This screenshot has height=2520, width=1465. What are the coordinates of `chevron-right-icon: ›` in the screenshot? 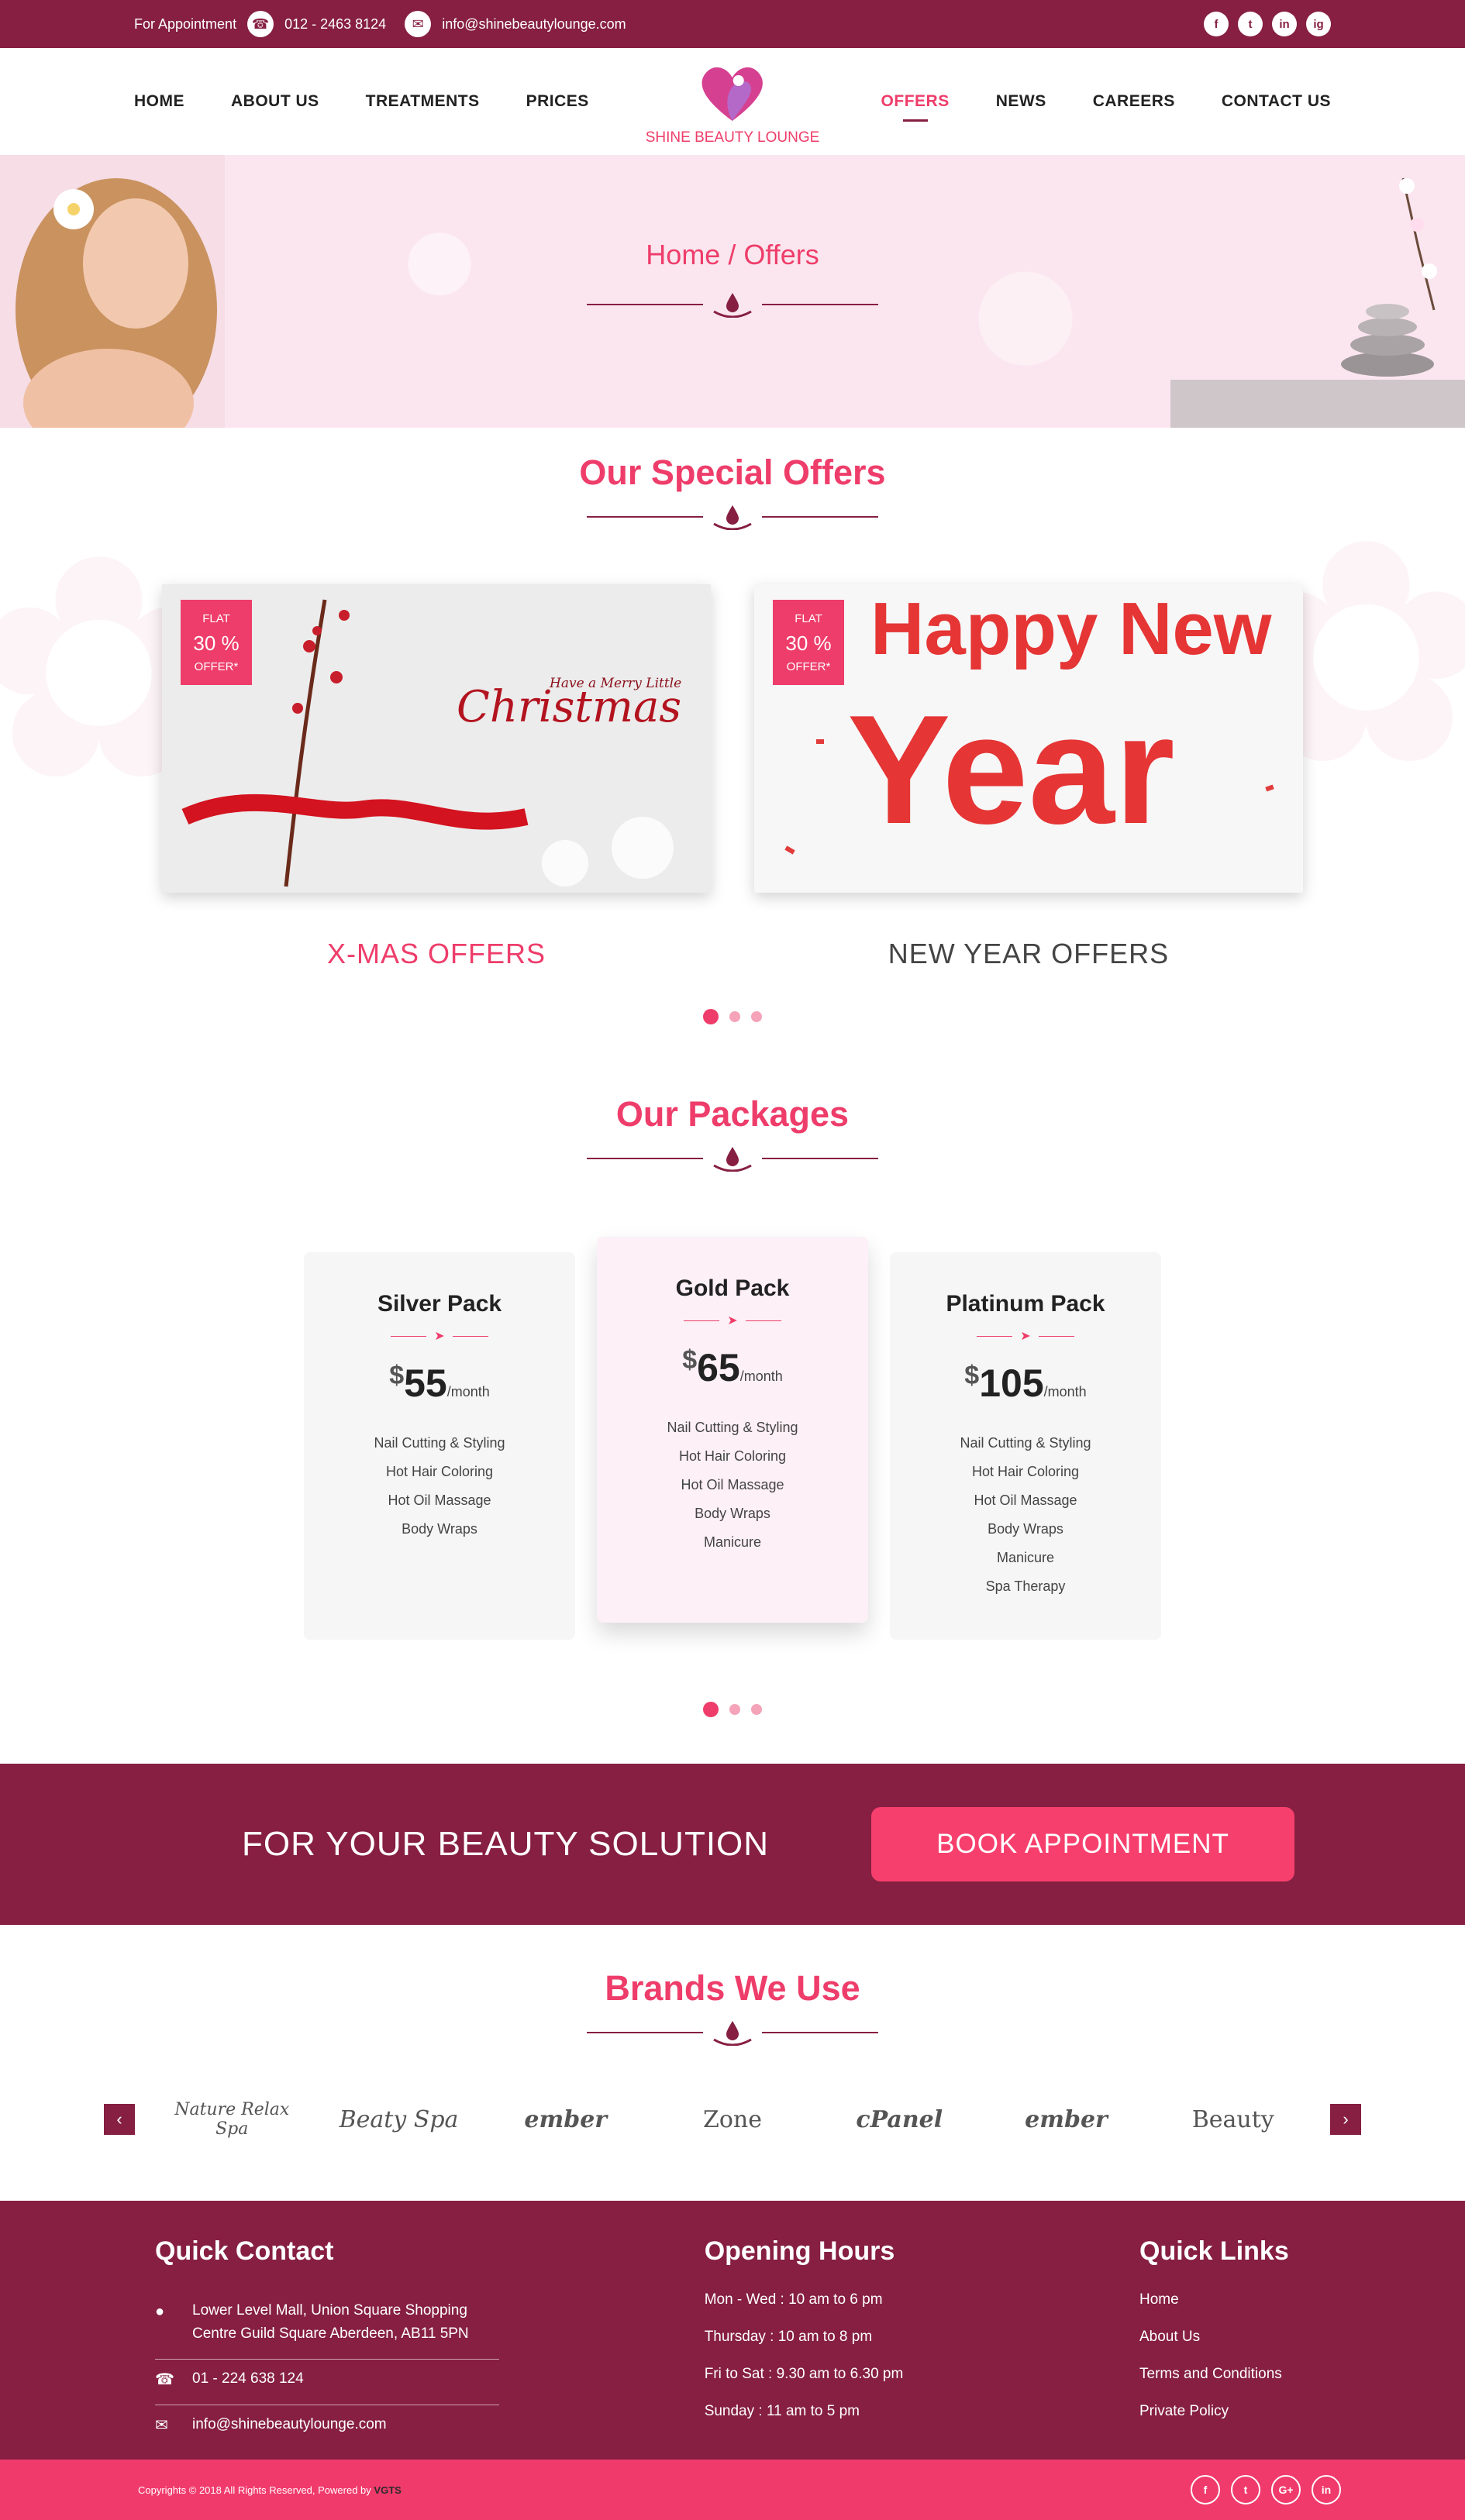 It's located at (1345, 2120).